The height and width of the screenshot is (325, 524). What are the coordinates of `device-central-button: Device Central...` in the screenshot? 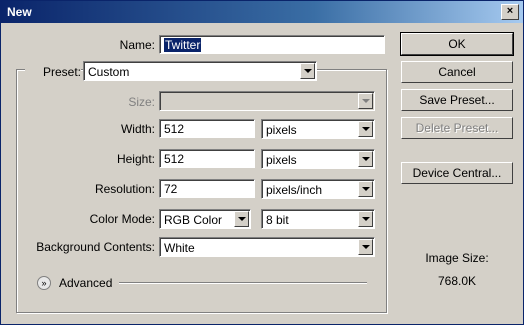 It's located at (457, 173).